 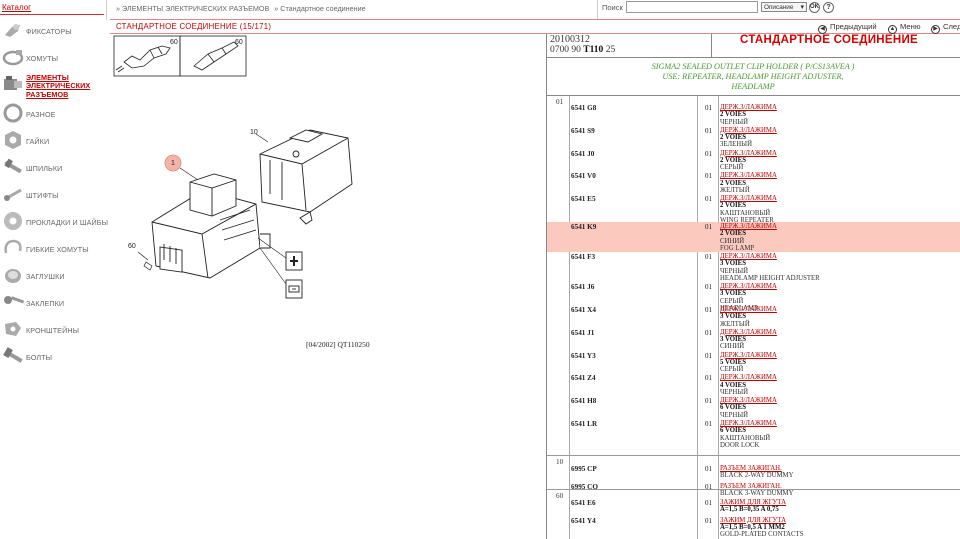 I want to click on part-spec: 6 VOIES, so click(x=733, y=431).